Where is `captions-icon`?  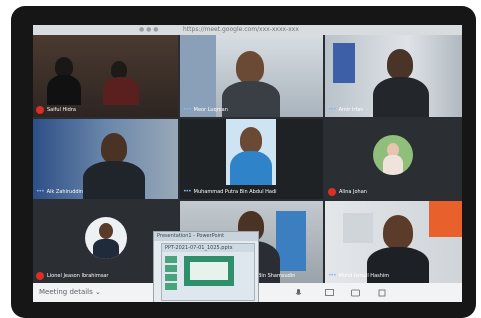
captions-icon is located at coordinates (355, 294).